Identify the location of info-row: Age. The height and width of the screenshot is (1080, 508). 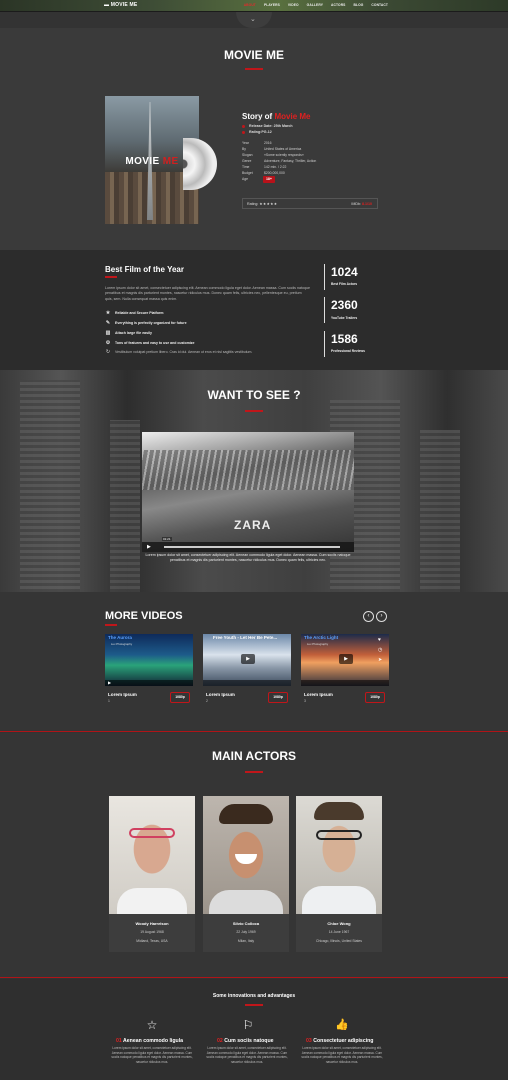
(245, 179).